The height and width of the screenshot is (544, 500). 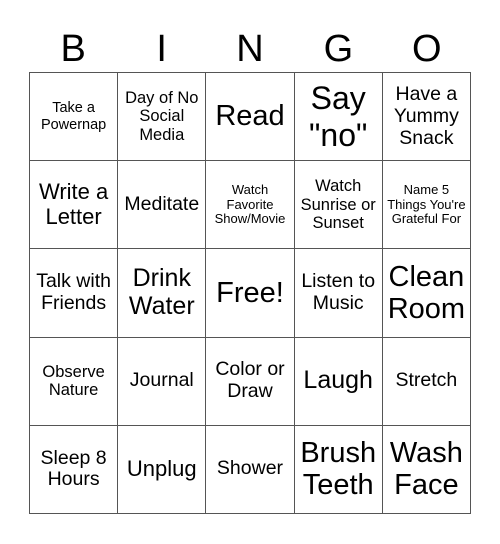 What do you see at coordinates (73, 49) in the screenshot?
I see `header-letter-b: B` at bounding box center [73, 49].